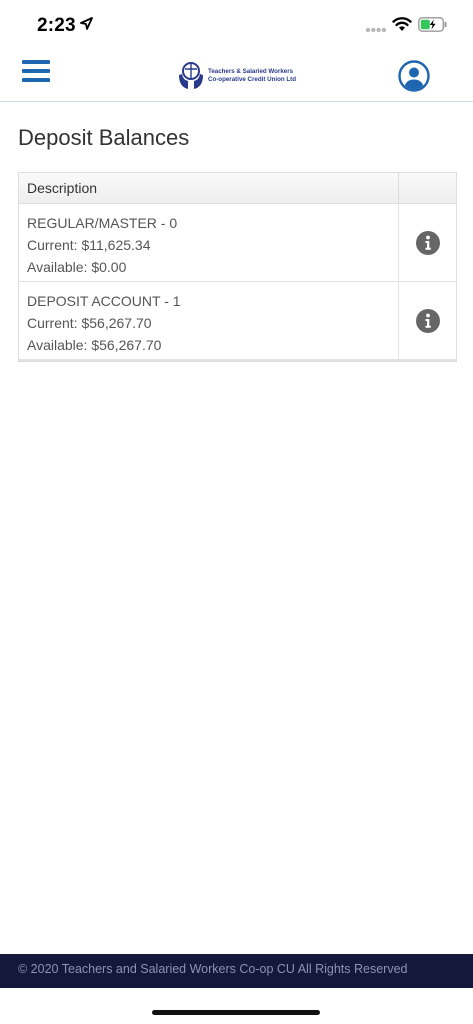 The width and height of the screenshot is (473, 1024). I want to click on account-current-balance: Current: $56,267.70, so click(89, 323).